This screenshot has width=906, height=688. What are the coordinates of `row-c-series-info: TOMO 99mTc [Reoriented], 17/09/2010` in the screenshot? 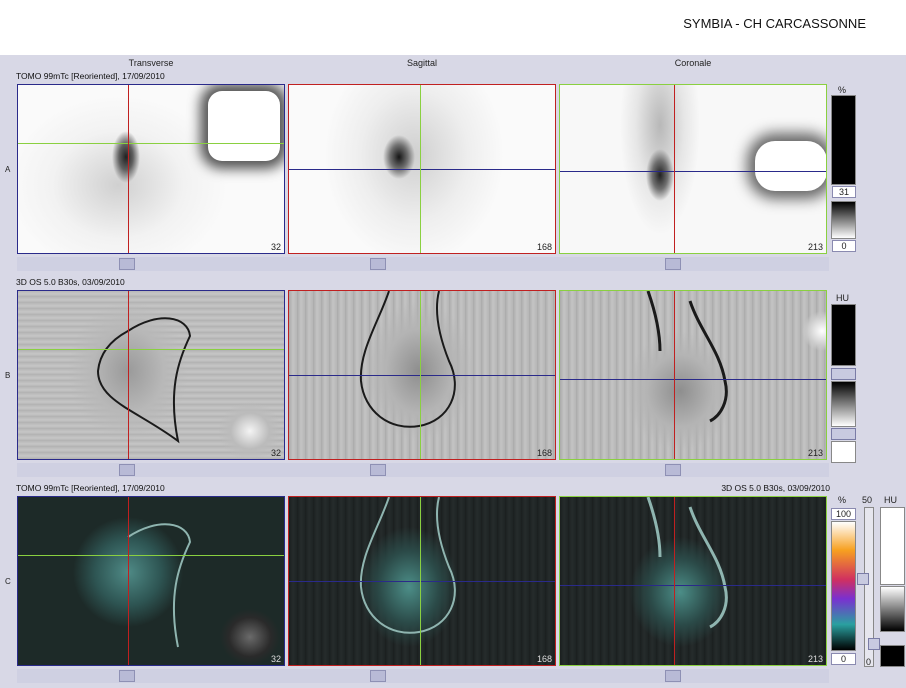 It's located at (90, 488).